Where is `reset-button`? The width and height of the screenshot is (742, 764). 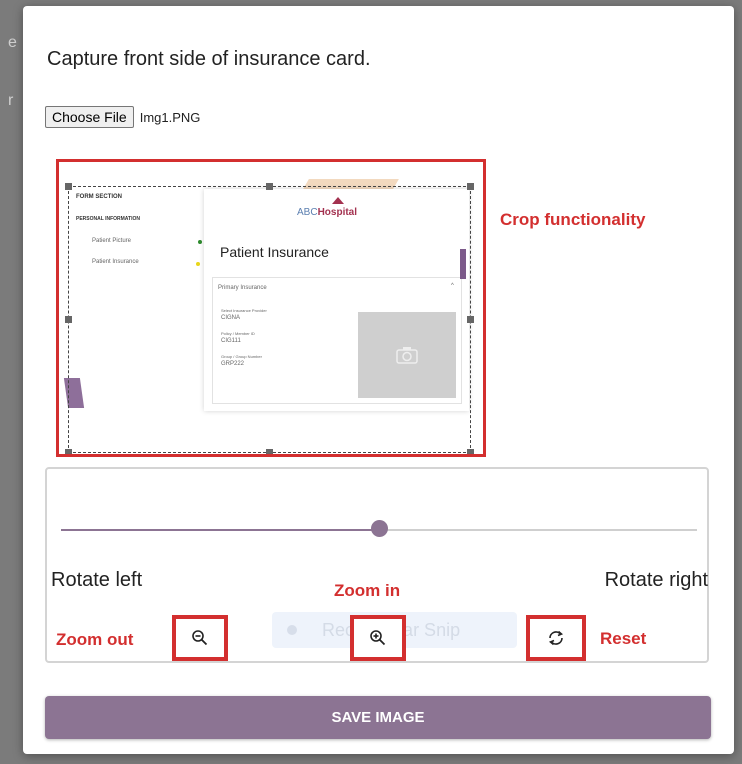 reset-button is located at coordinates (556, 638).